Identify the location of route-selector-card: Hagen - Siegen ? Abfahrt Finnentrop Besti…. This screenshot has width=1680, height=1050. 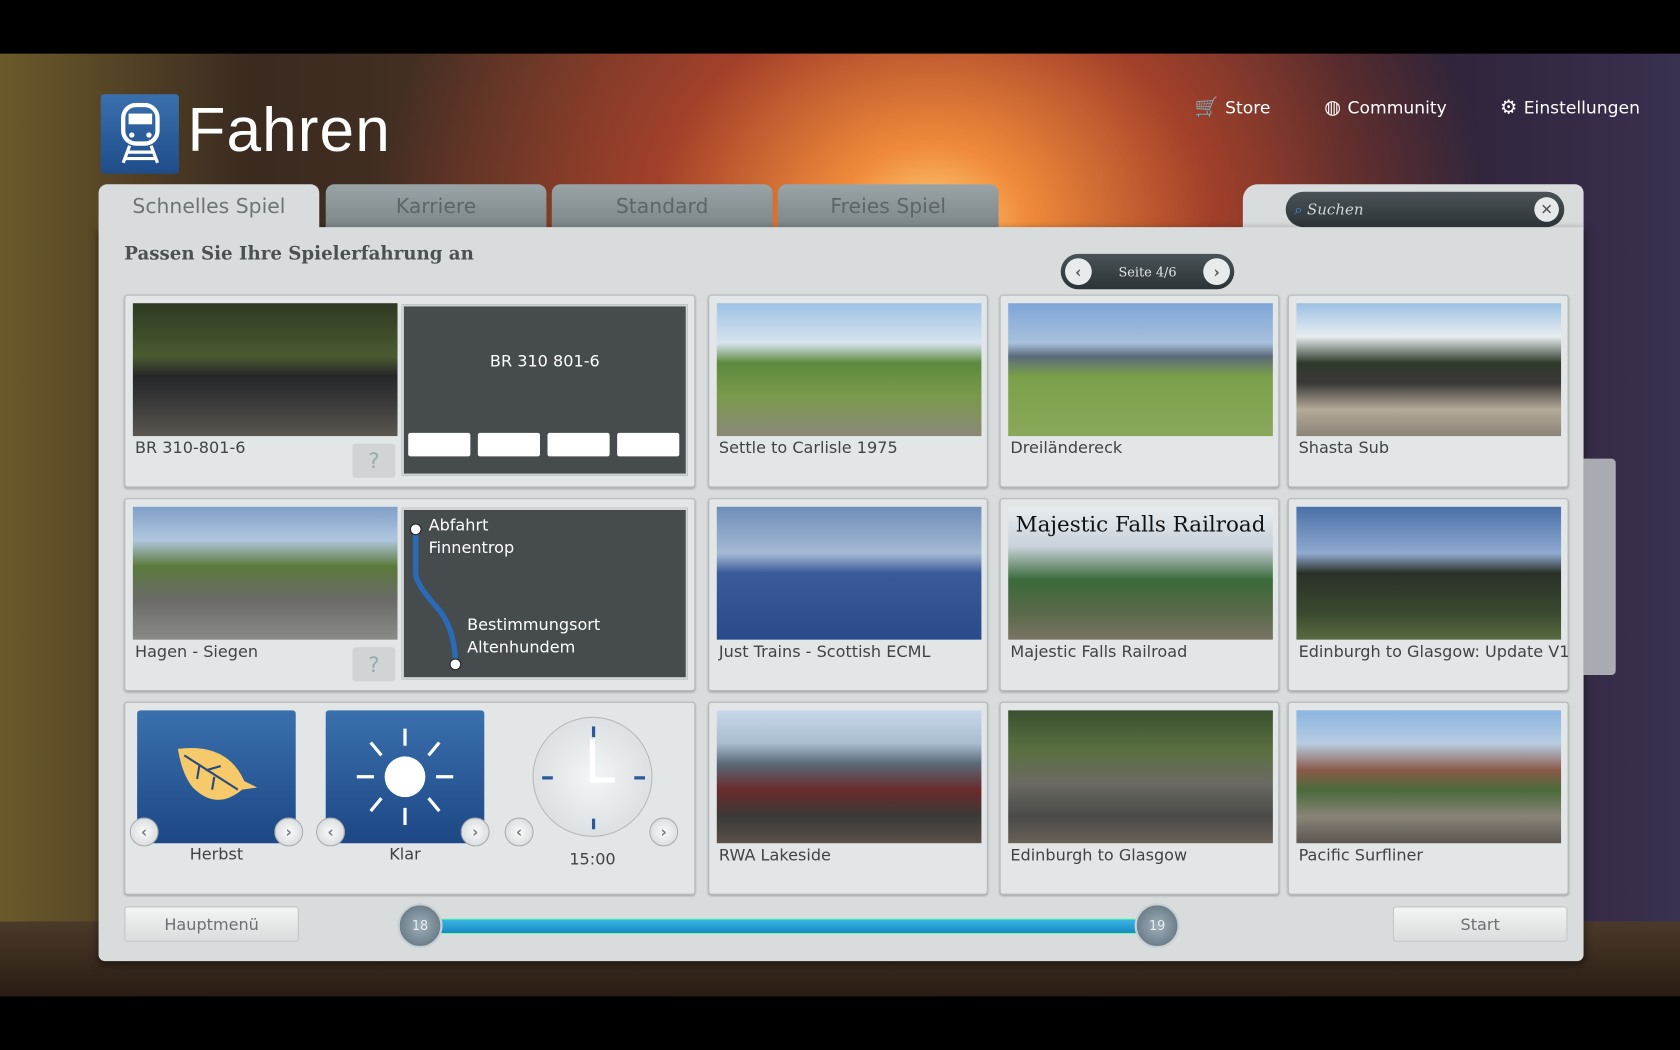
(410, 595).